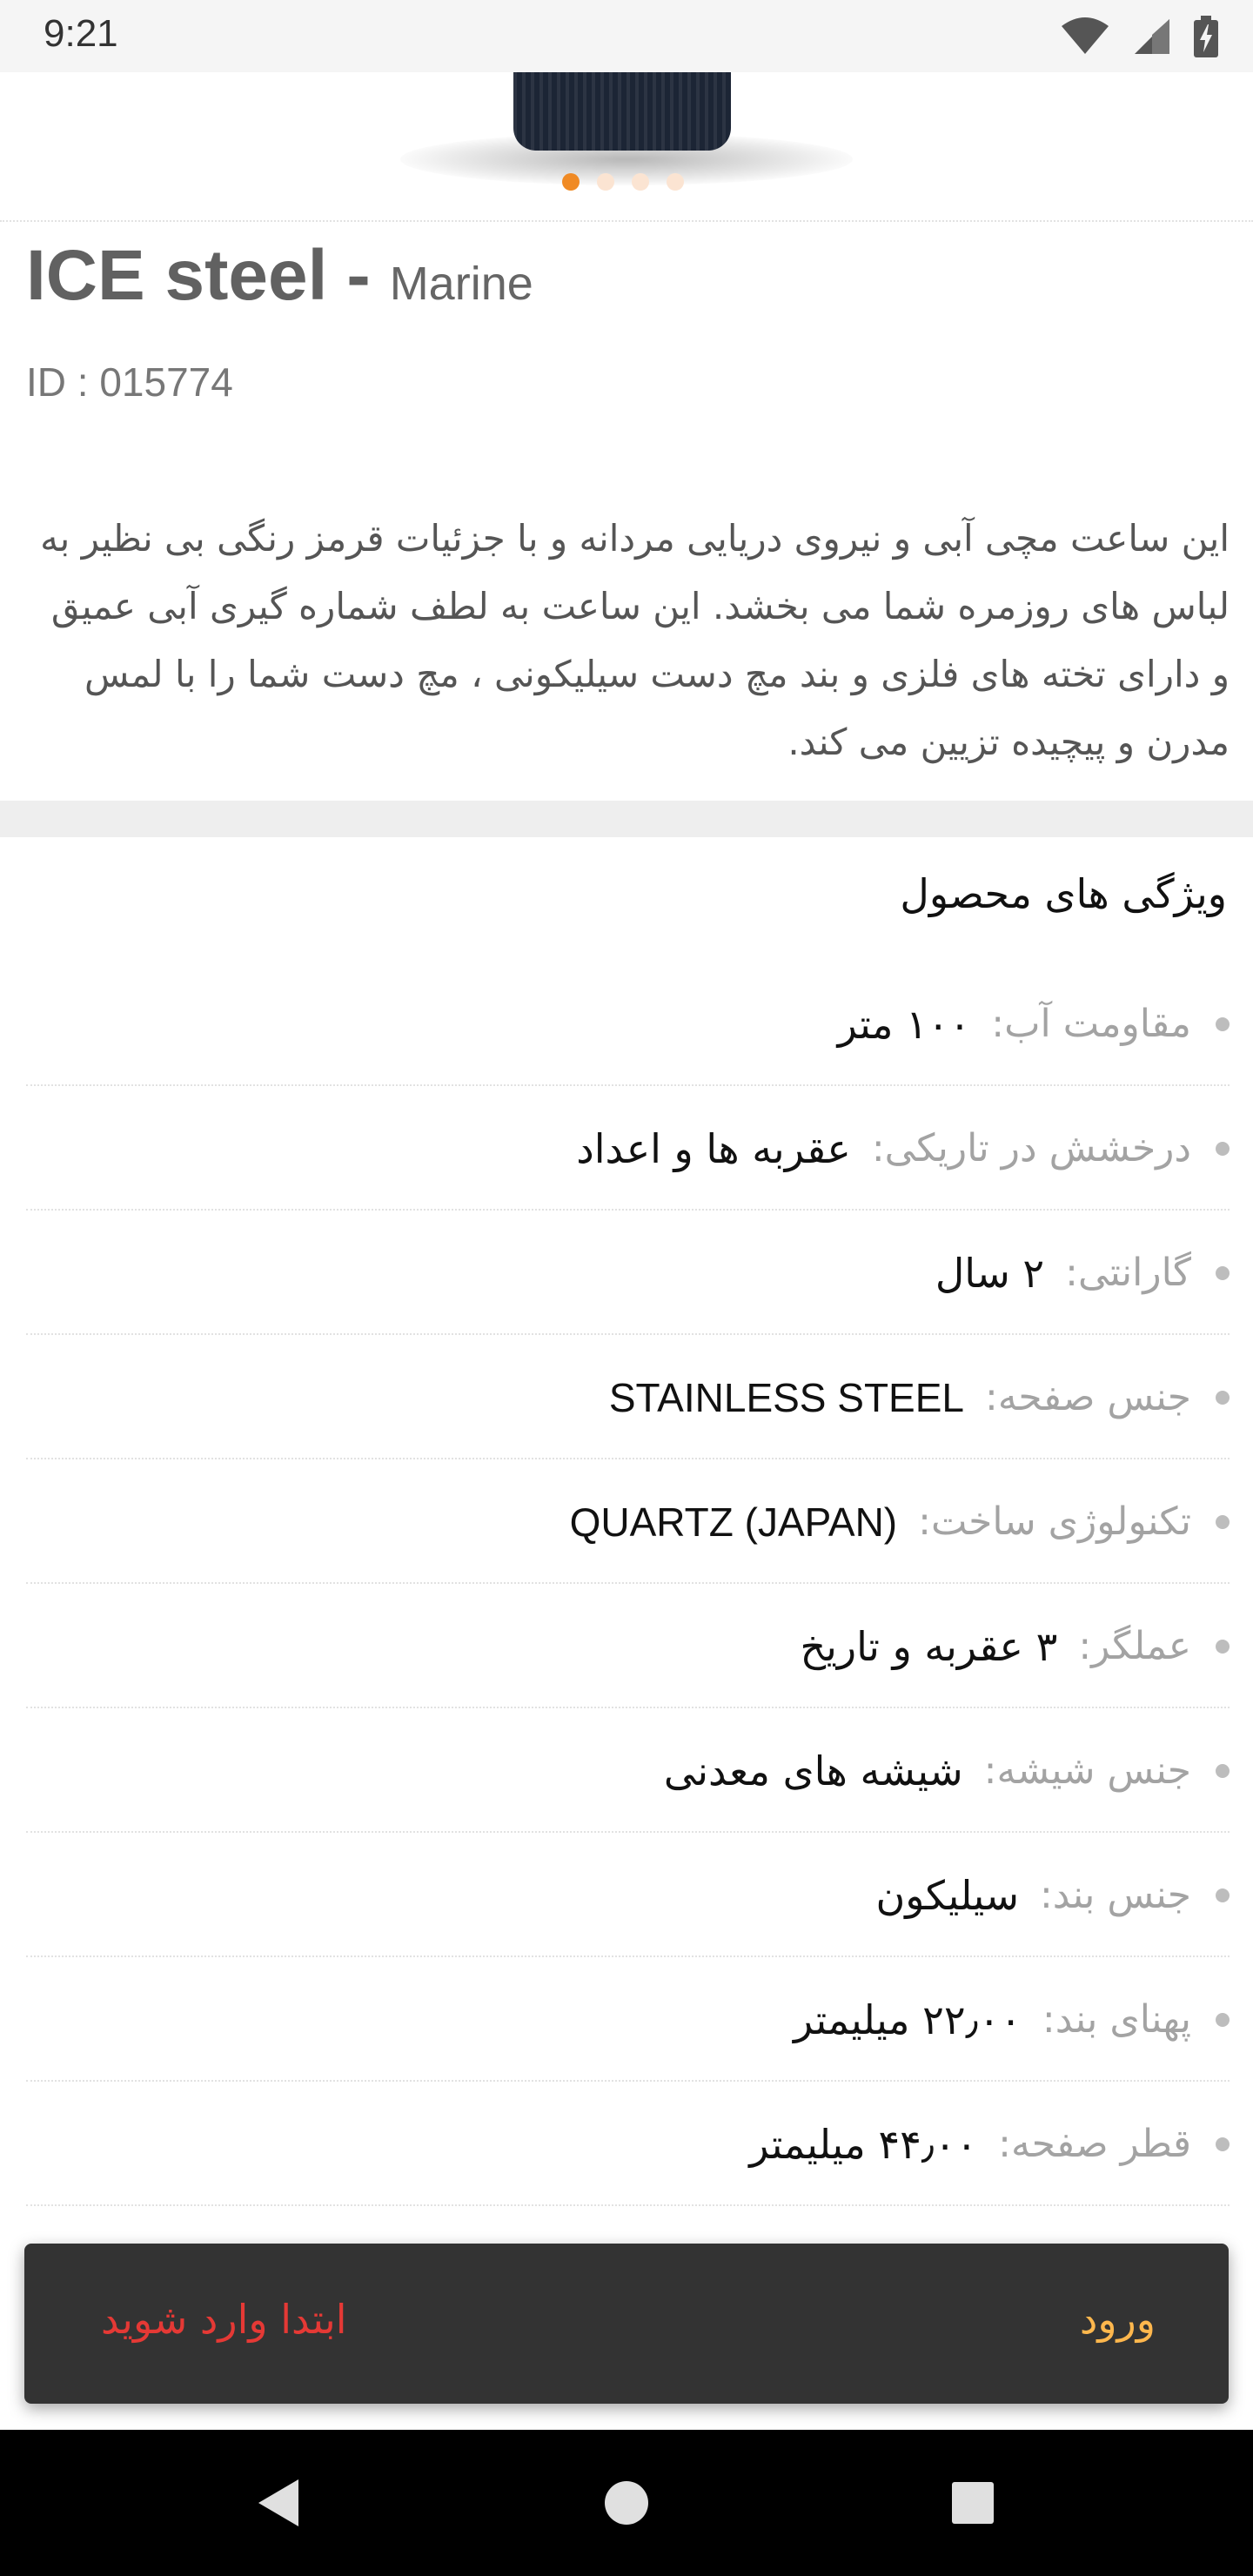  Describe the element at coordinates (626, 819) in the screenshot. I see `section-divider` at that location.